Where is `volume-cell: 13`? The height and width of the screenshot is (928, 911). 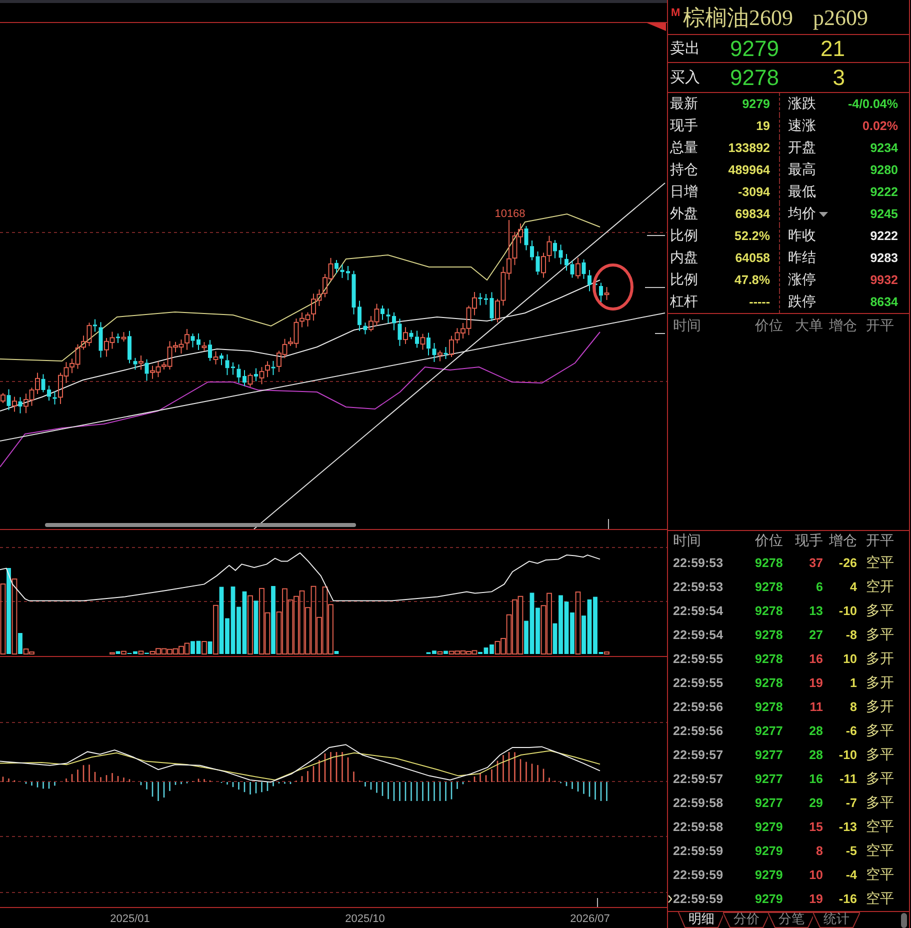
volume-cell: 13 is located at coordinates (816, 611).